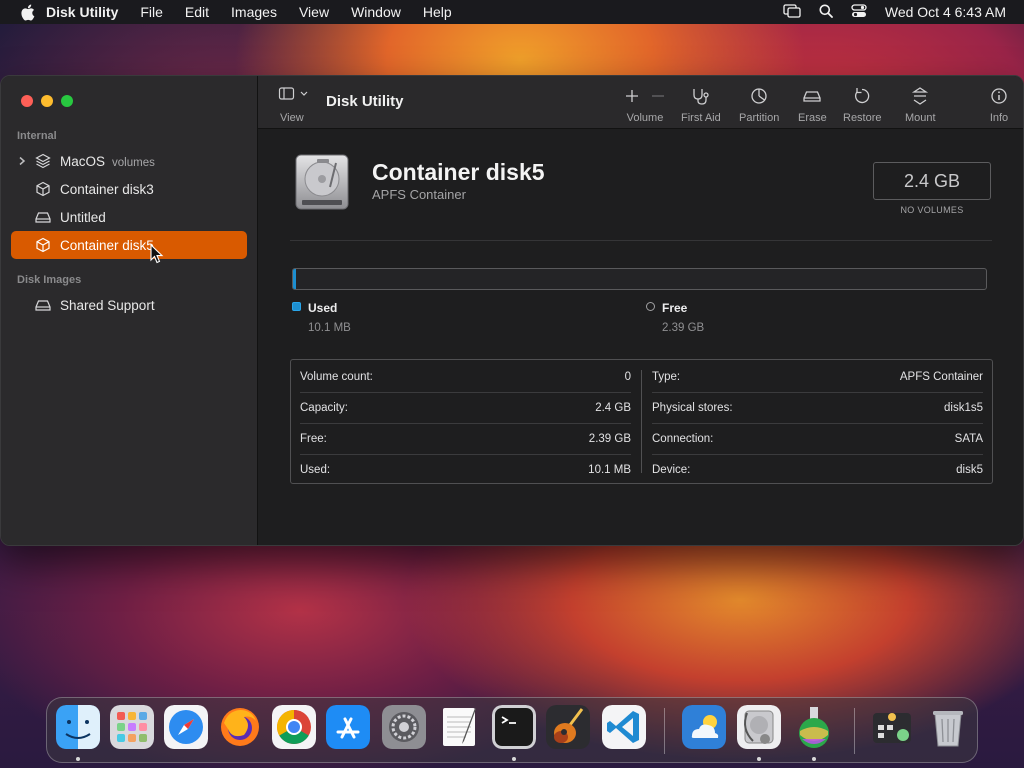 This screenshot has width=1024, height=768. What do you see at coordinates (348, 727) in the screenshot?
I see `app-store-icon` at bounding box center [348, 727].